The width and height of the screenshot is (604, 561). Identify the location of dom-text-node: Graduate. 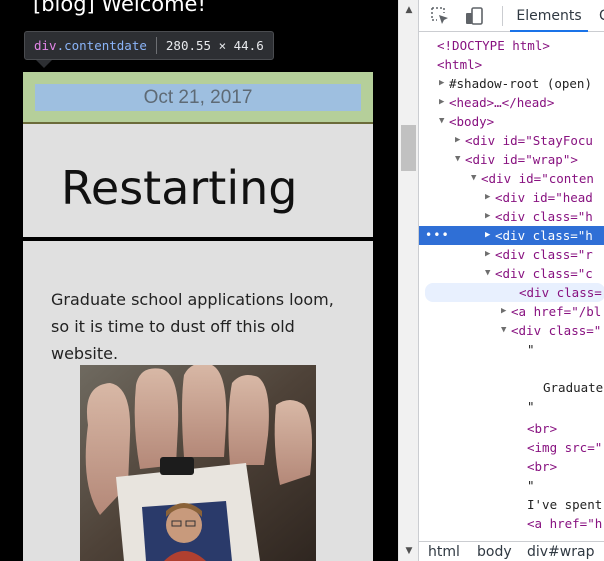
(511, 387).